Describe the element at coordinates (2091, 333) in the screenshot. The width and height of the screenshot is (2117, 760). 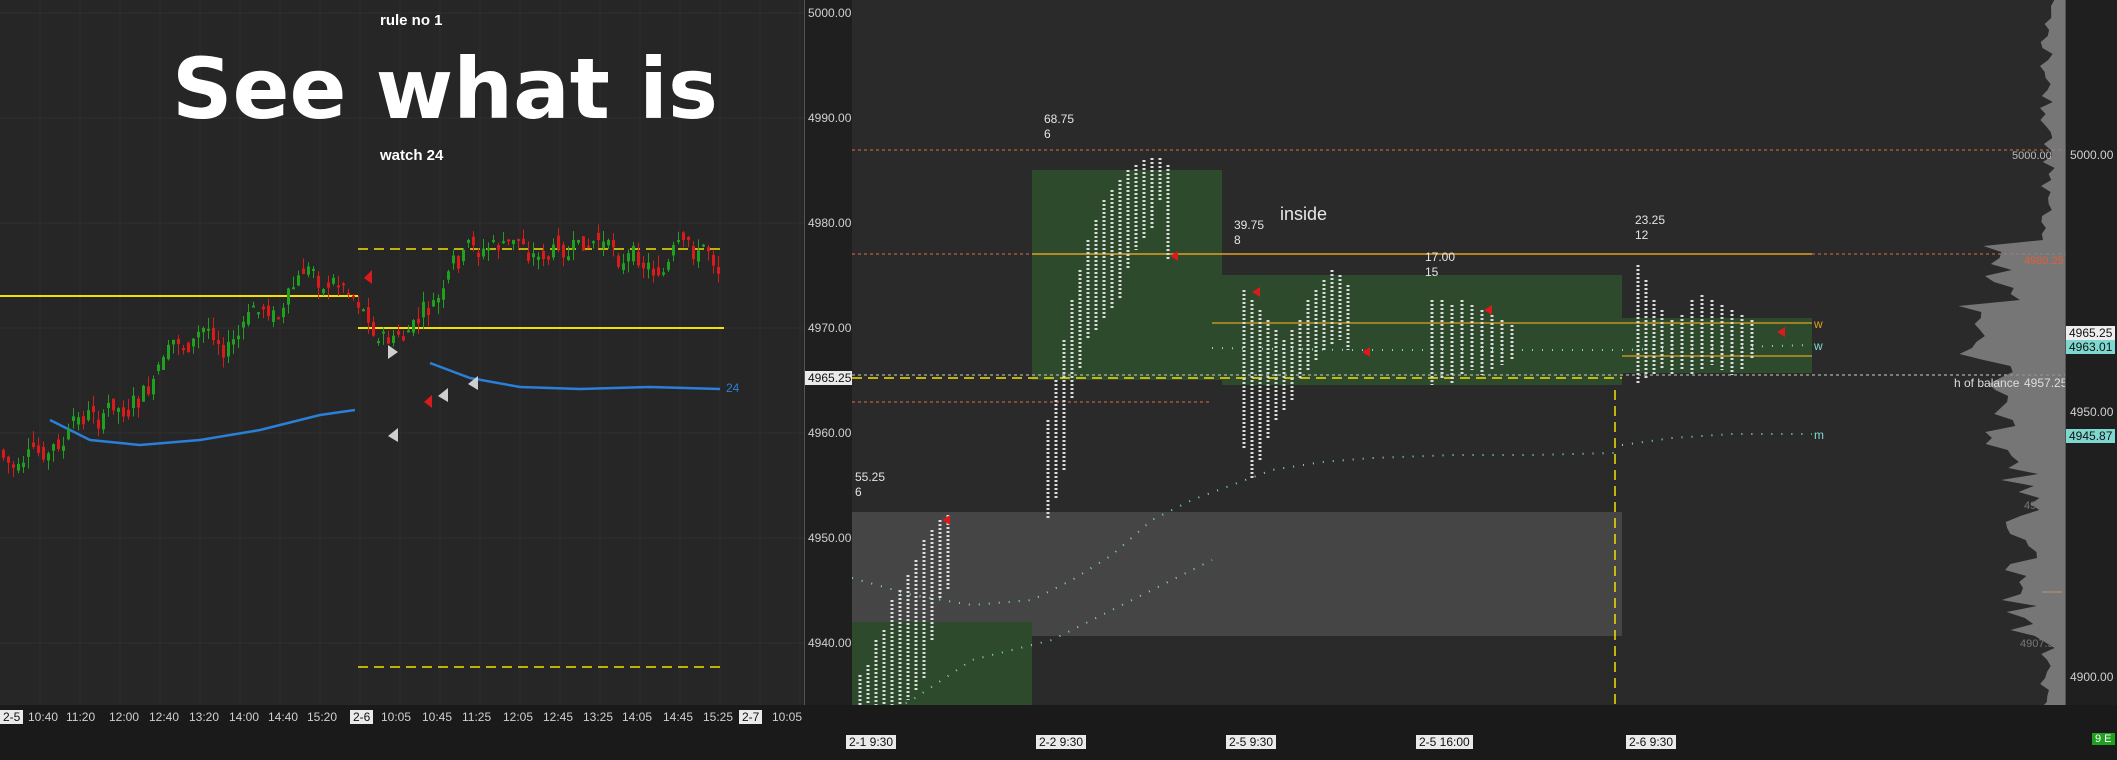
I see `price-tag: 4965.25` at that location.